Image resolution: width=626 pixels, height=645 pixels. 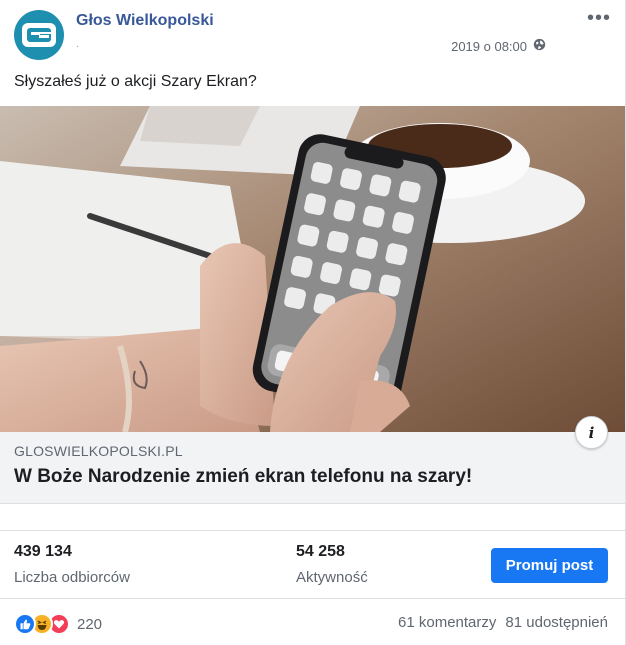 What do you see at coordinates (591, 432) in the screenshot?
I see `info-icon: i` at bounding box center [591, 432].